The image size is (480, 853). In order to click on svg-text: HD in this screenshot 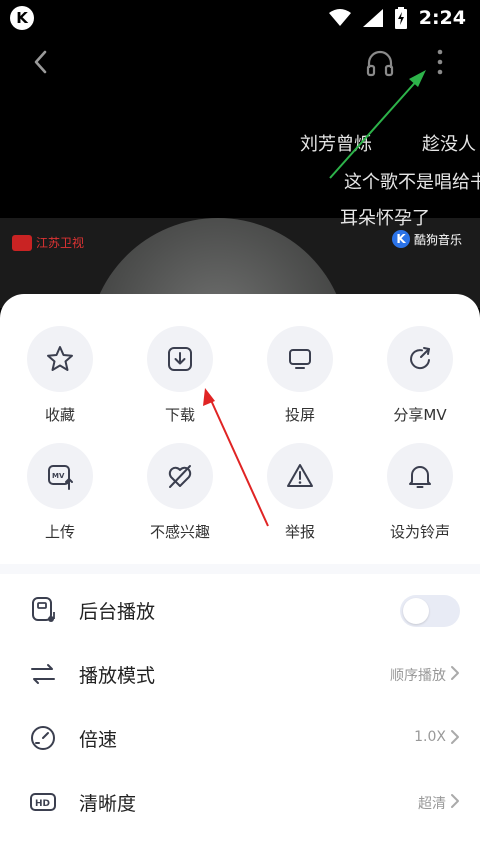, I will do `click(42, 804)`.